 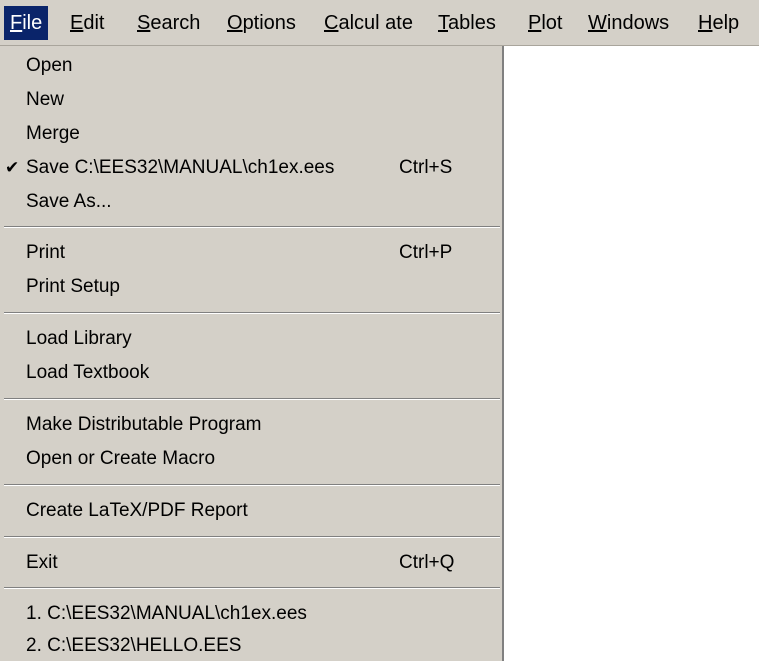 I want to click on menu-file-label: ile, so click(x=32, y=23).